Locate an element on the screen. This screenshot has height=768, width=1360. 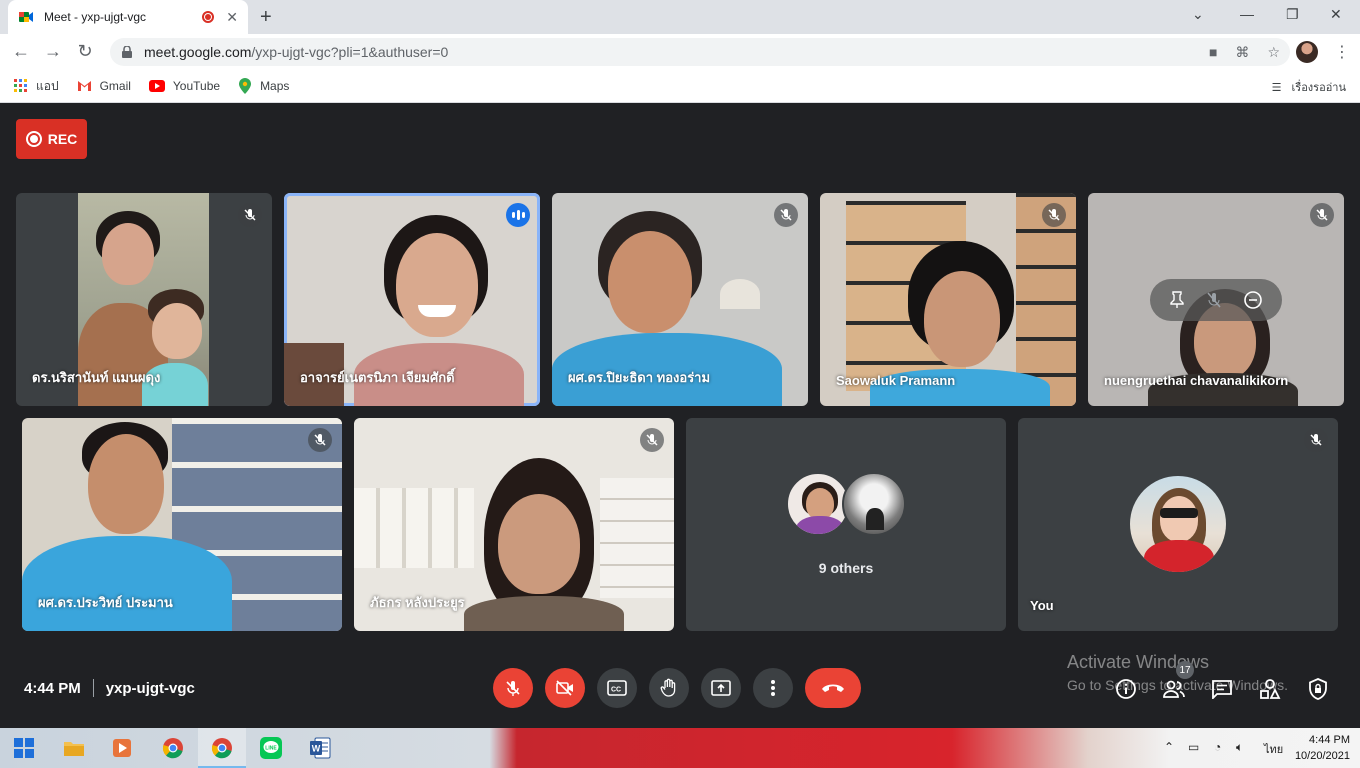
bookmark-maps: Maps is located at coordinates (263, 86).